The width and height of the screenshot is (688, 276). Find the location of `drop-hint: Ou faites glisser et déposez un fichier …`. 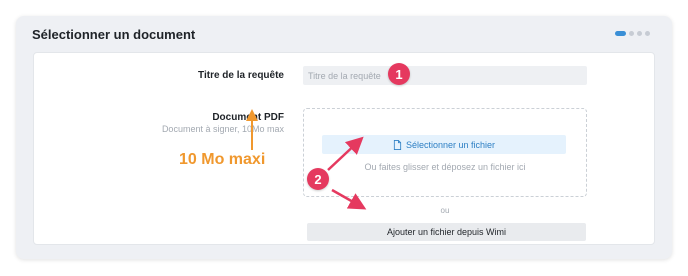

drop-hint: Ou faites glisser et déposez un fichier … is located at coordinates (445, 167).